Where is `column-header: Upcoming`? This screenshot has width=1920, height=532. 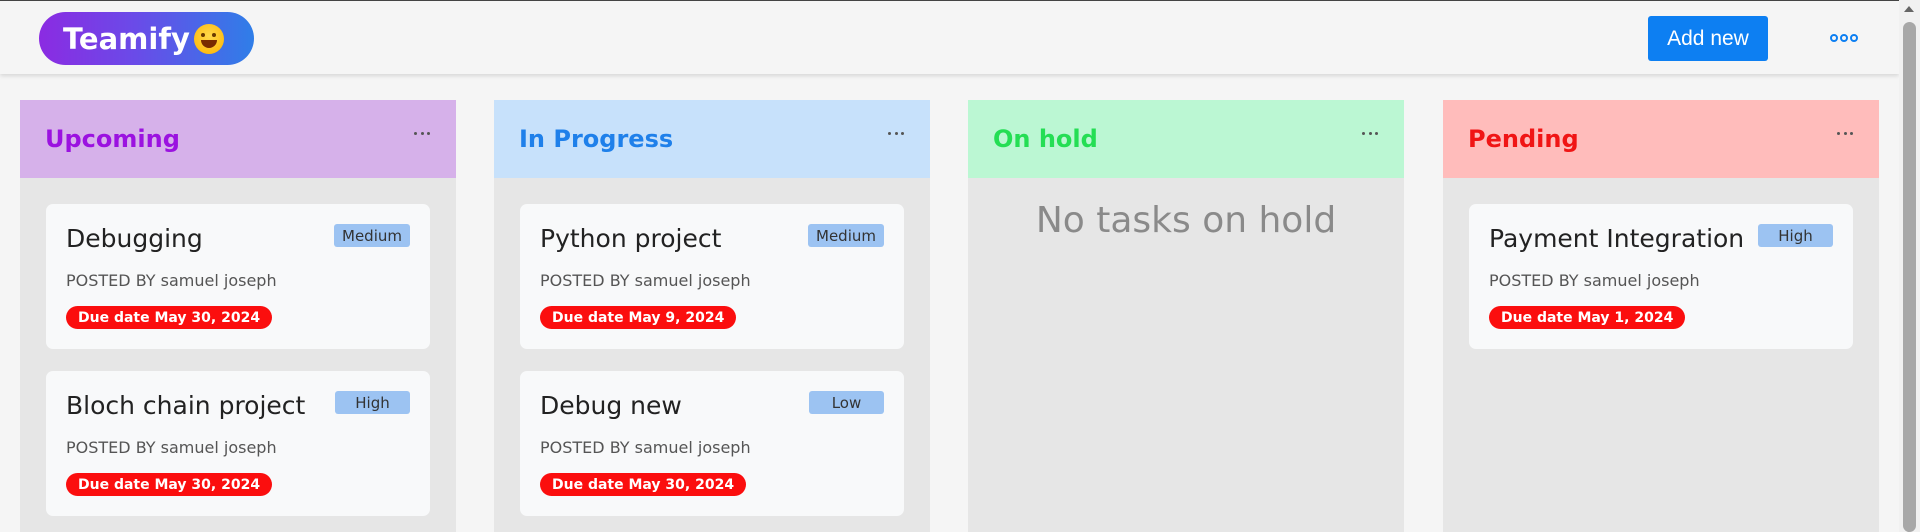 column-header: Upcoming is located at coordinates (238, 139).